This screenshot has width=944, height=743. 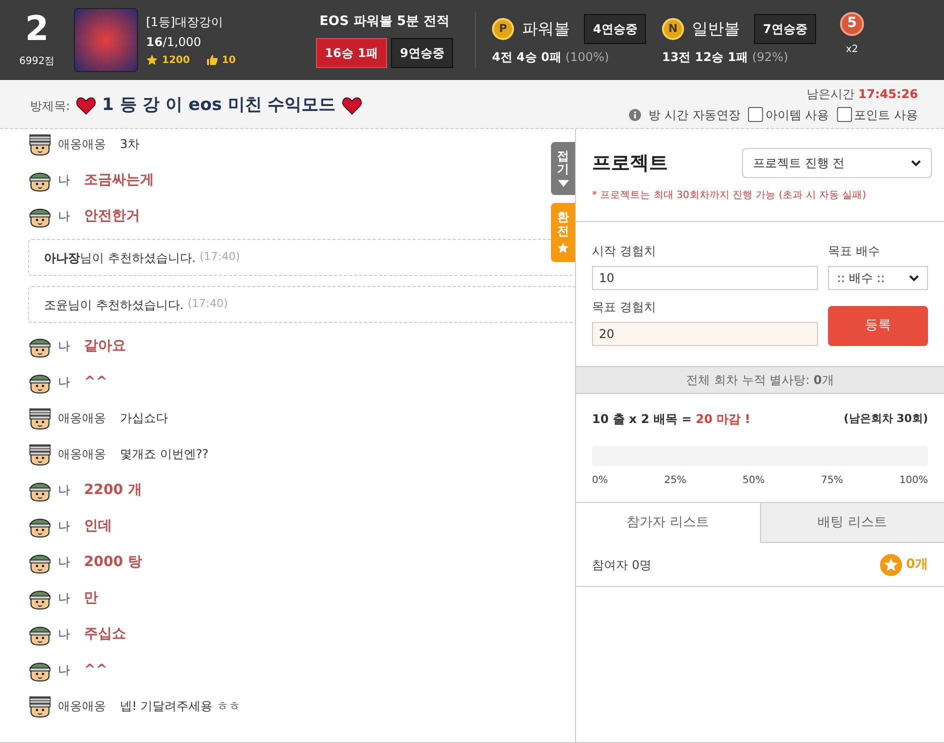 I want to click on win-record: 16승 1패, so click(x=351, y=53).